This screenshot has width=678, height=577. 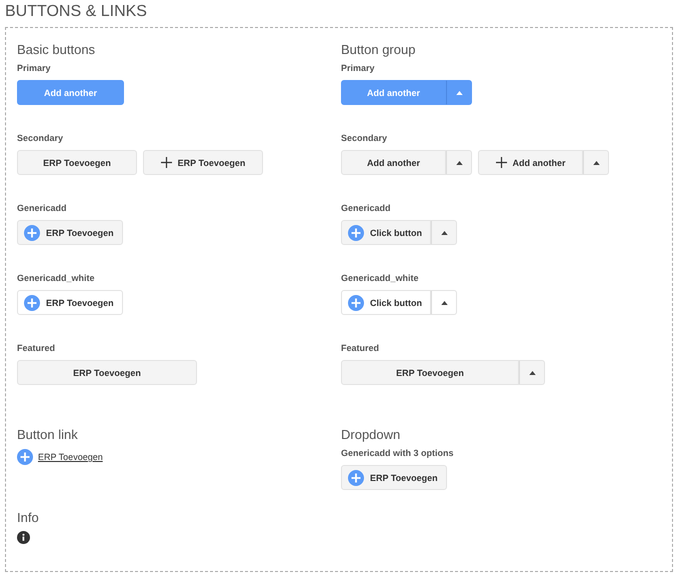 I want to click on group-label: Genericadd with 3 options, so click(x=397, y=453).